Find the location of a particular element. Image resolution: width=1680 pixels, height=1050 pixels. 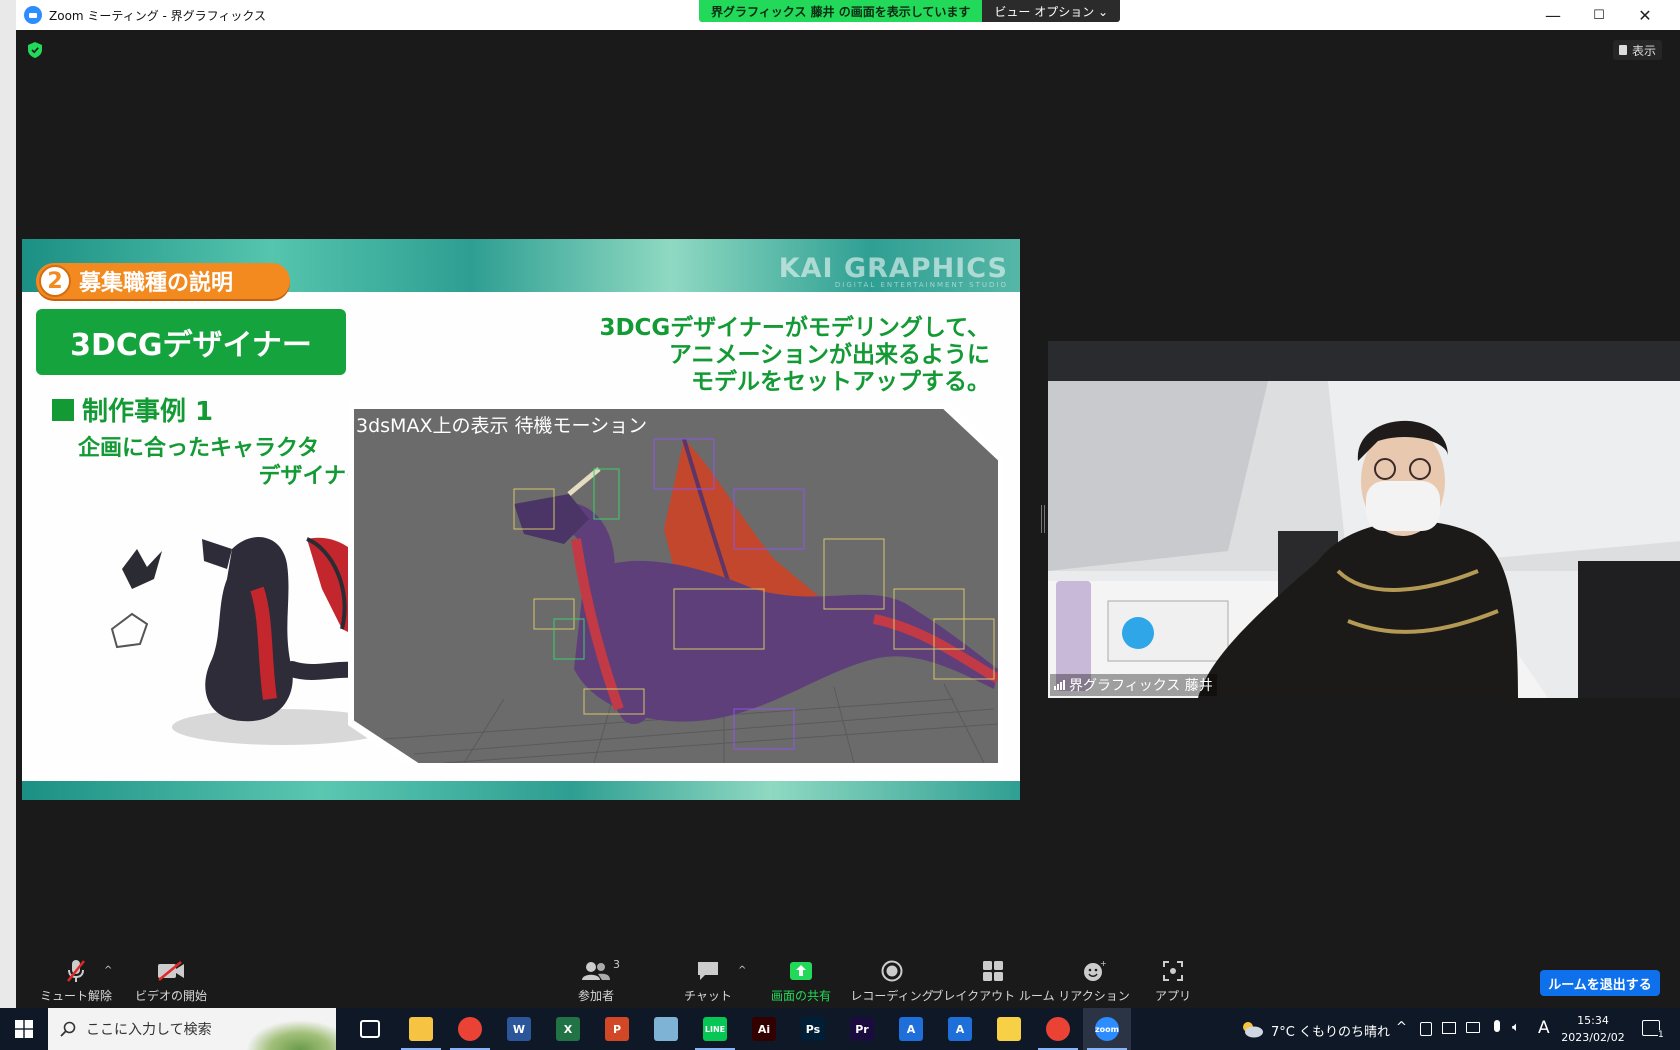

reactions-smiley-icon: + is located at coordinates (1094, 971).